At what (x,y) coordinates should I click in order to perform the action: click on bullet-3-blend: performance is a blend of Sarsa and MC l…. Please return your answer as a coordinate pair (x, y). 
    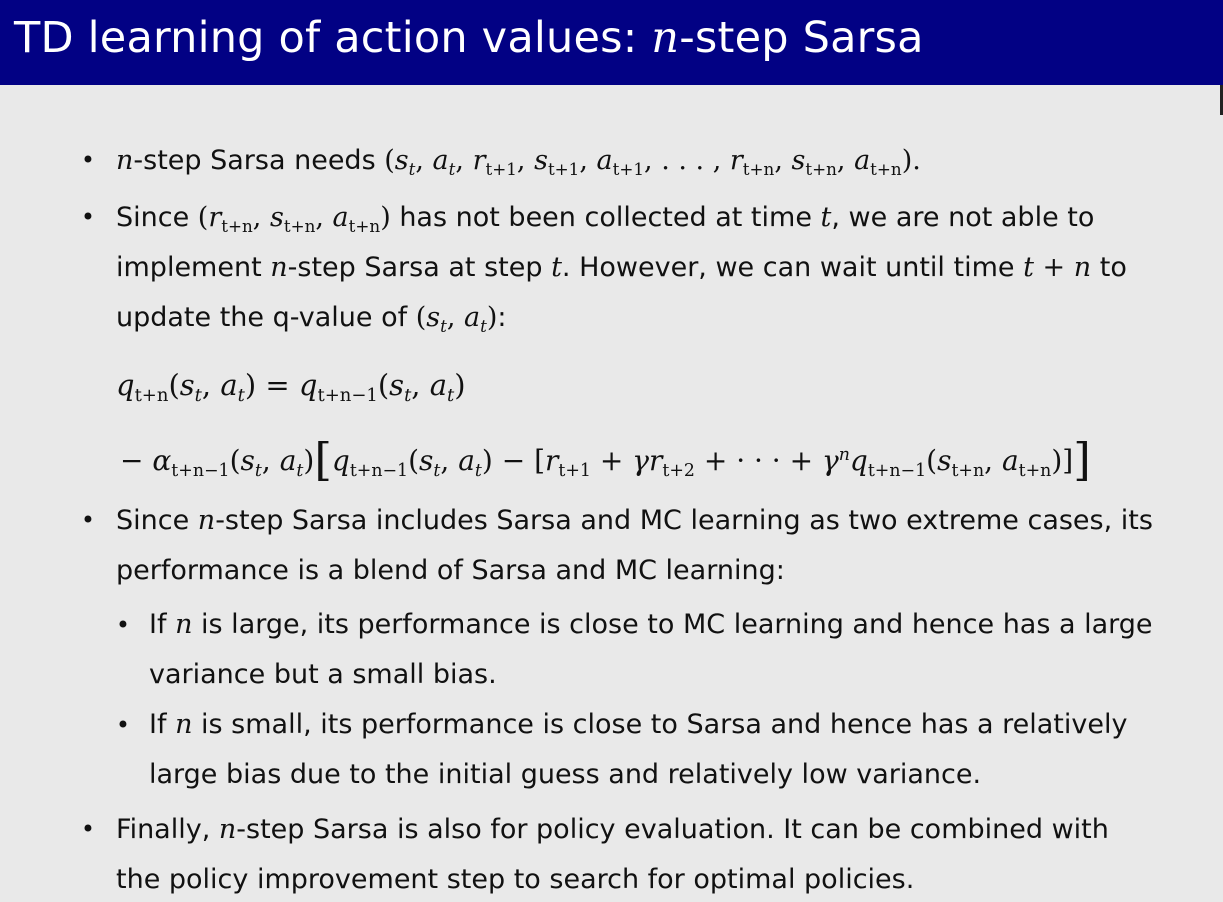
    Looking at the image, I should click on (450, 570).